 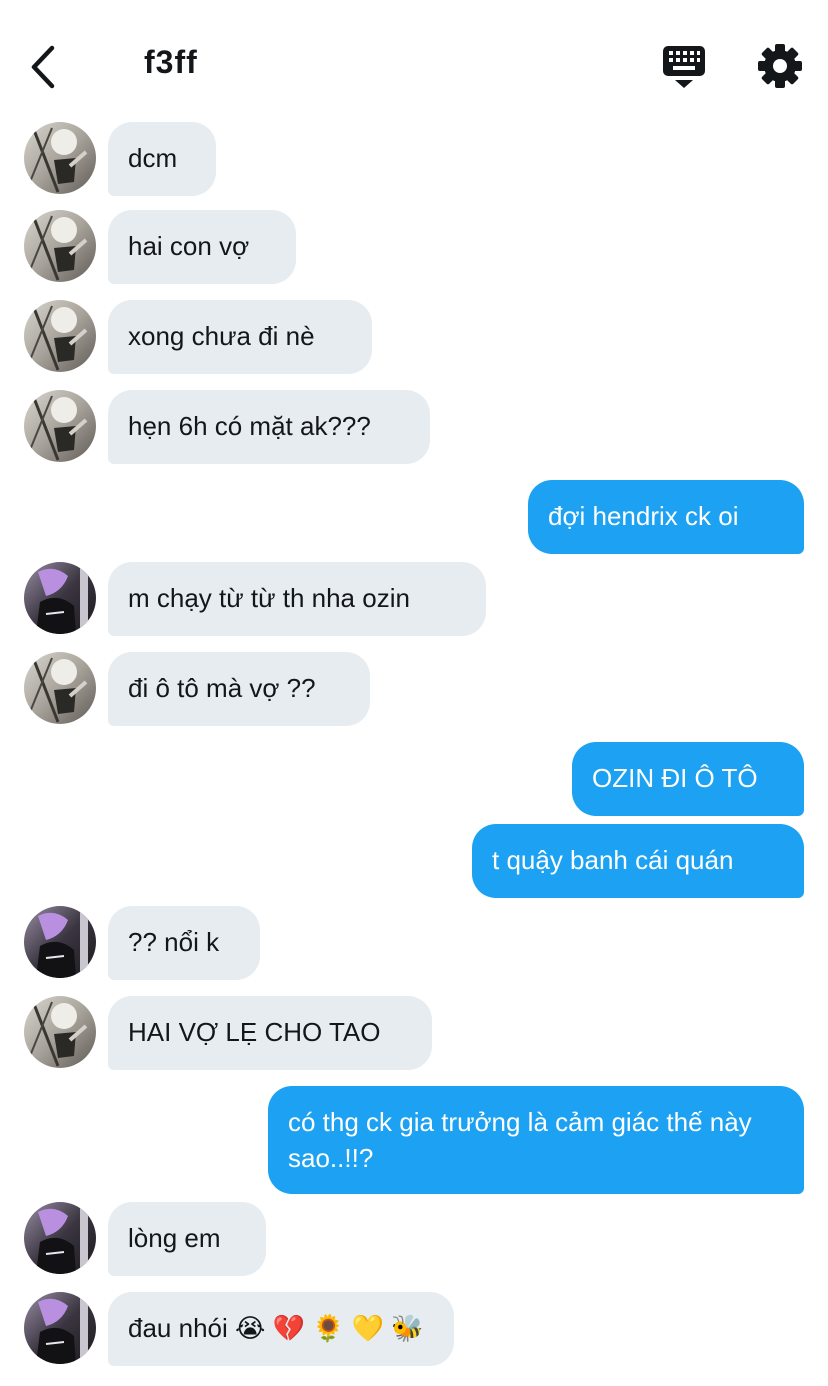 I want to click on message-bubble: t quậy banh cái quán, so click(x=638, y=861).